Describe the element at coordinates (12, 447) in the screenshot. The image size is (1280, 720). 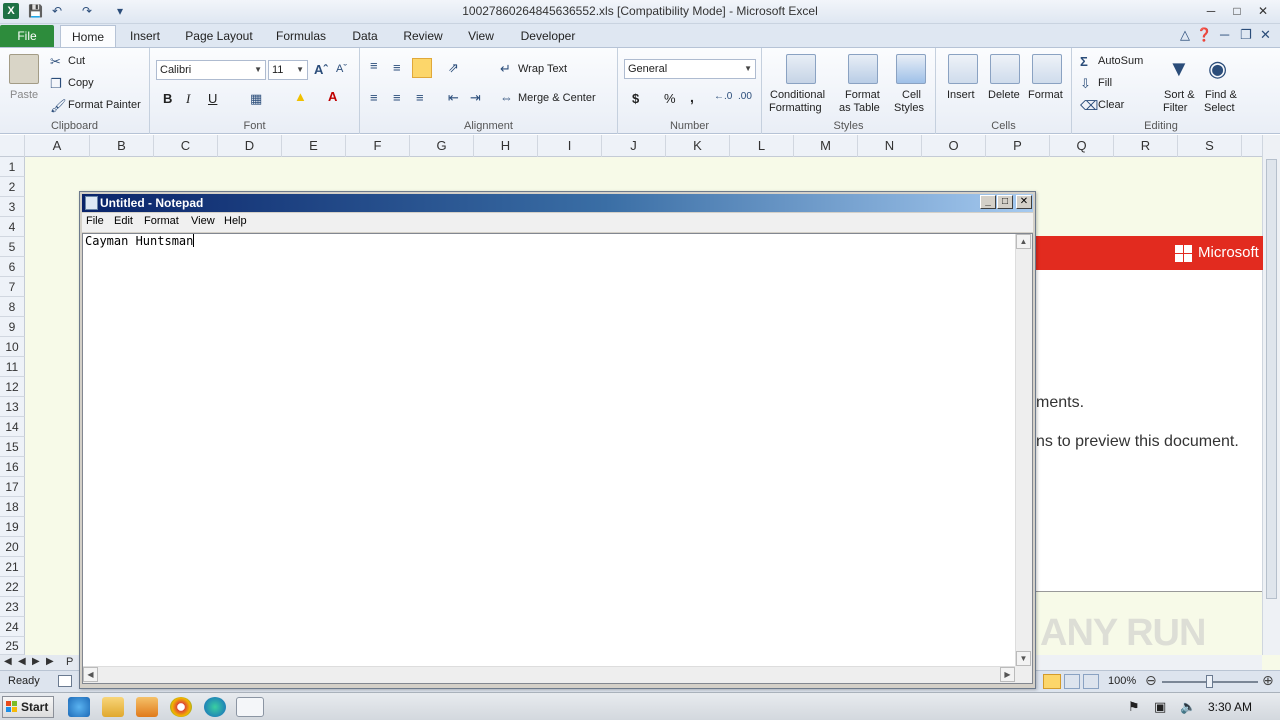
I see `row-header: 15` at that location.